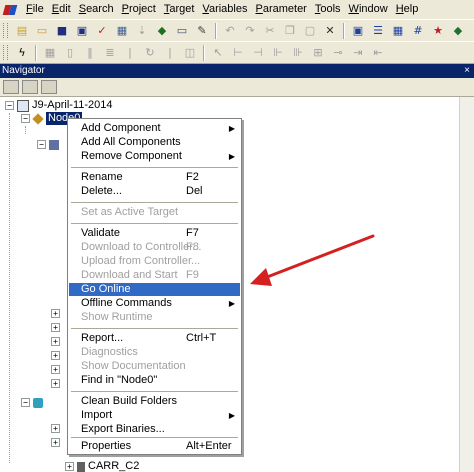 This screenshot has height=472, width=474. I want to click on wrench-icon: ✎, so click(202, 31).